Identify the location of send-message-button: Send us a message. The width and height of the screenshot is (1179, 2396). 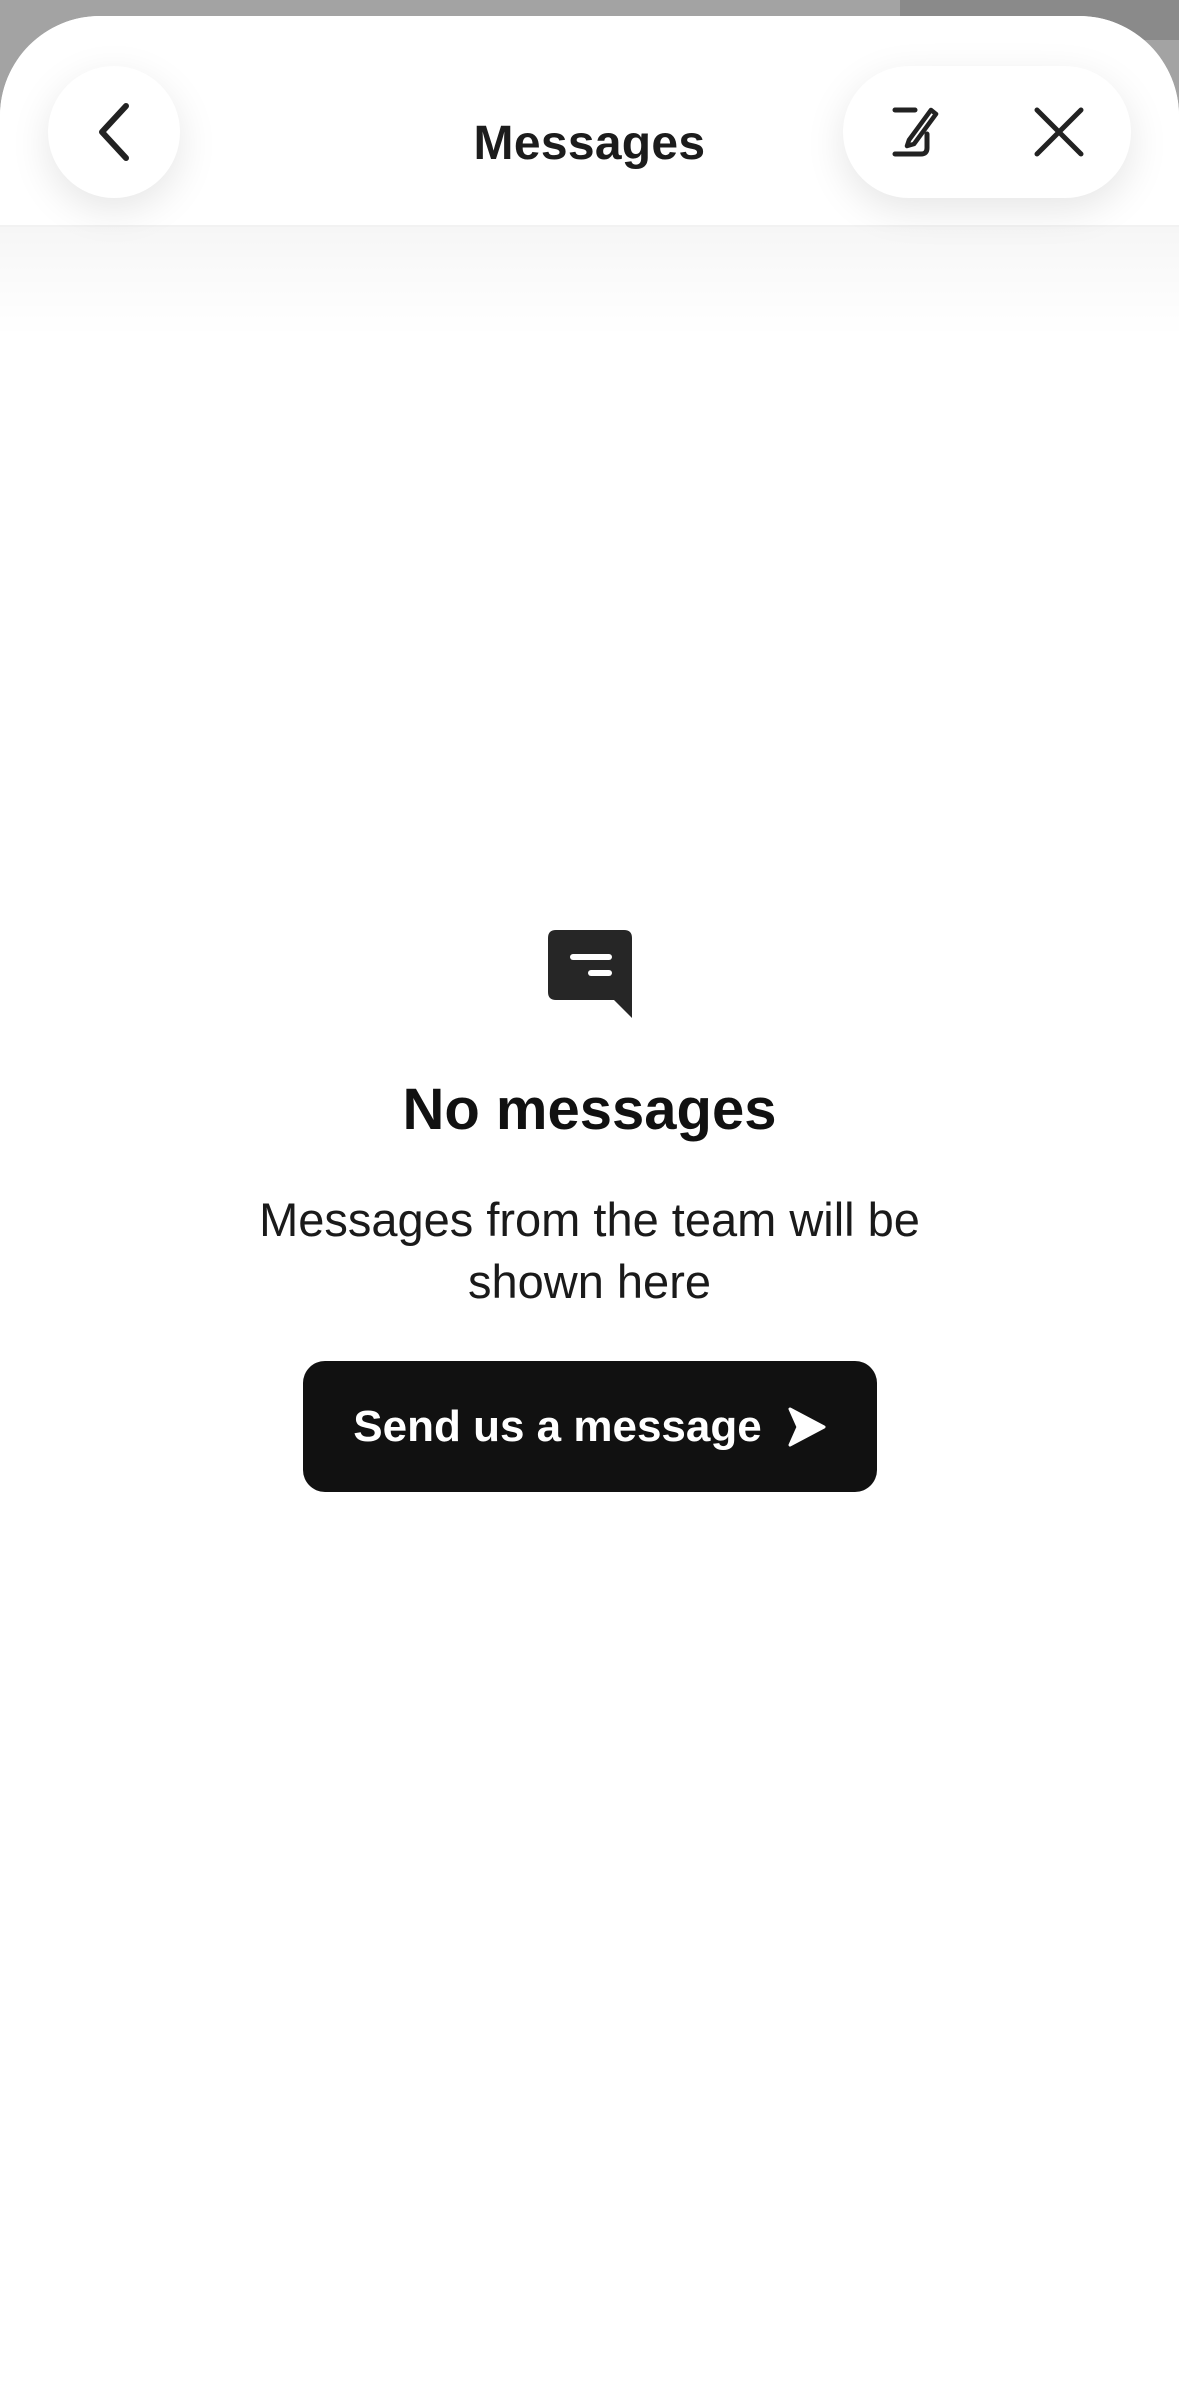
(589, 1426).